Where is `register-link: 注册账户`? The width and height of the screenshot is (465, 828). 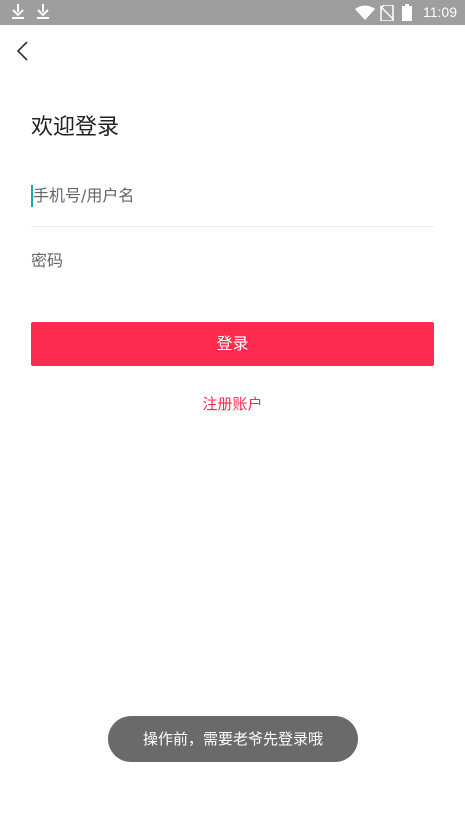
register-link: 注册账户 is located at coordinates (232, 404).